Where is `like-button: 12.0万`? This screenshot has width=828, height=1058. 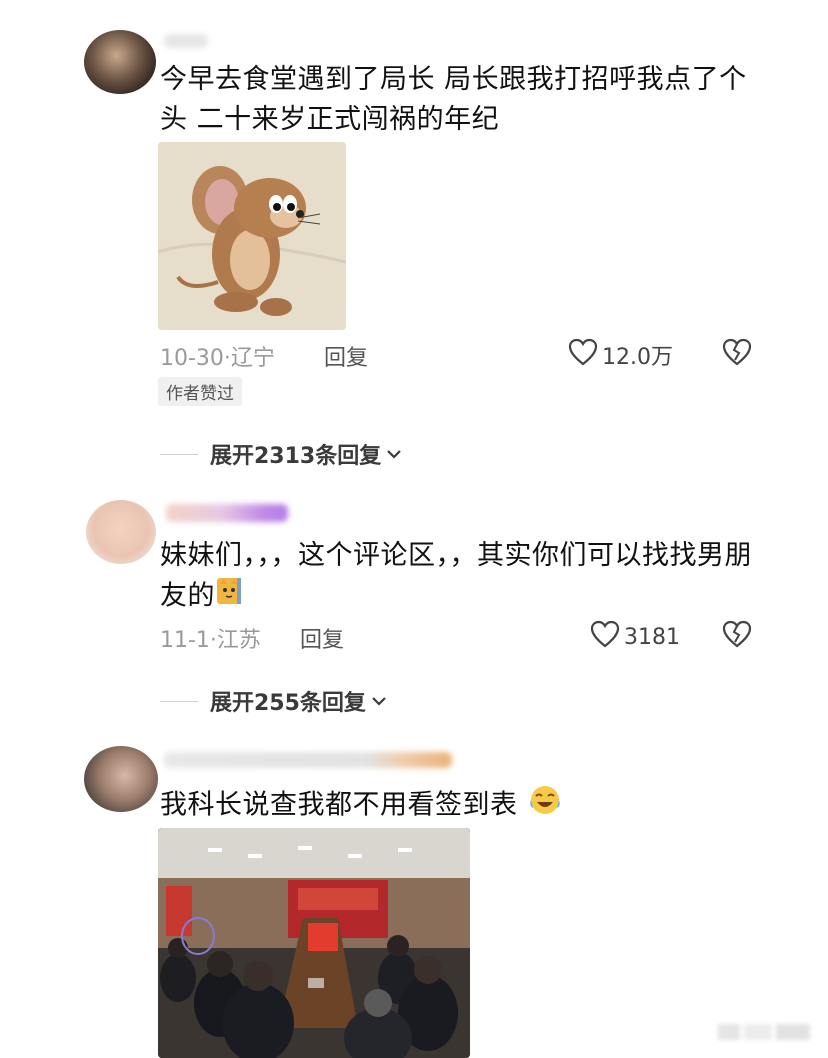 like-button: 12.0万 is located at coordinates (620, 355).